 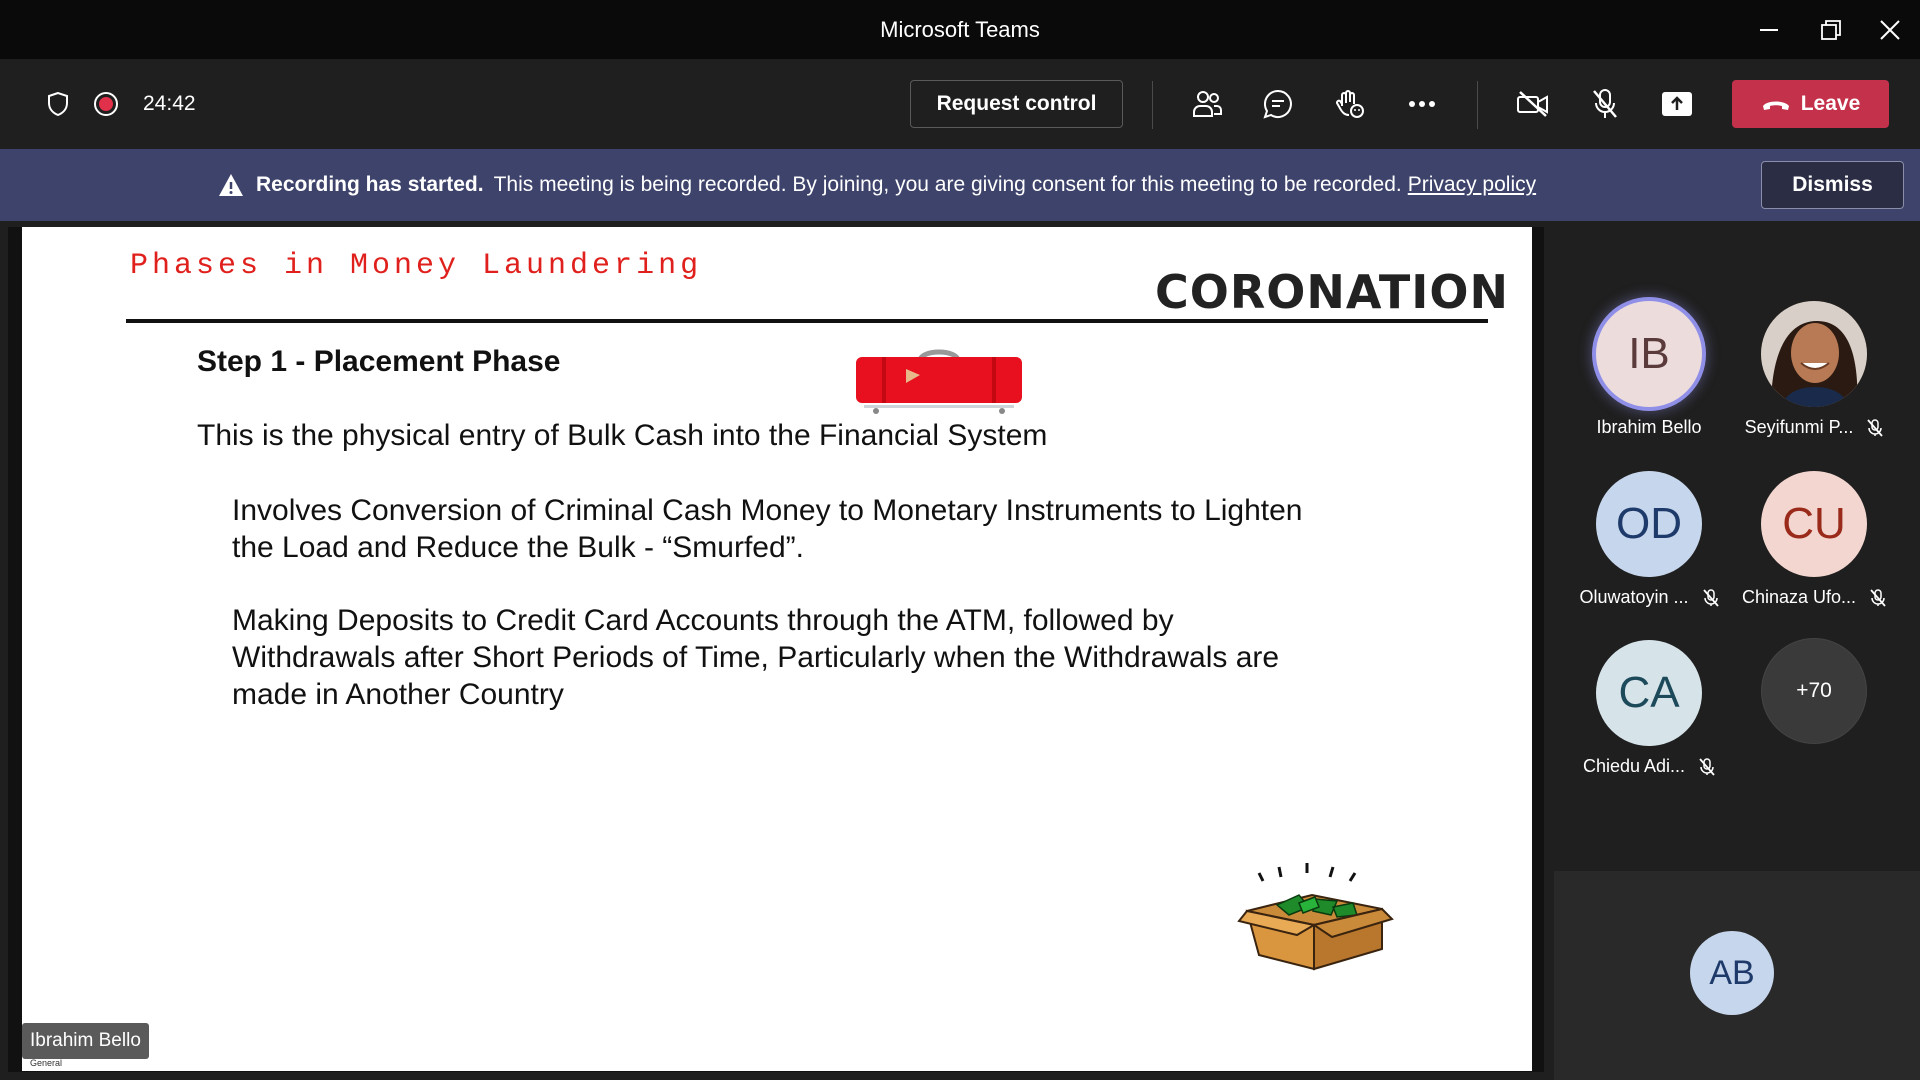 What do you see at coordinates (807, 321) in the screenshot?
I see `slide-divider` at bounding box center [807, 321].